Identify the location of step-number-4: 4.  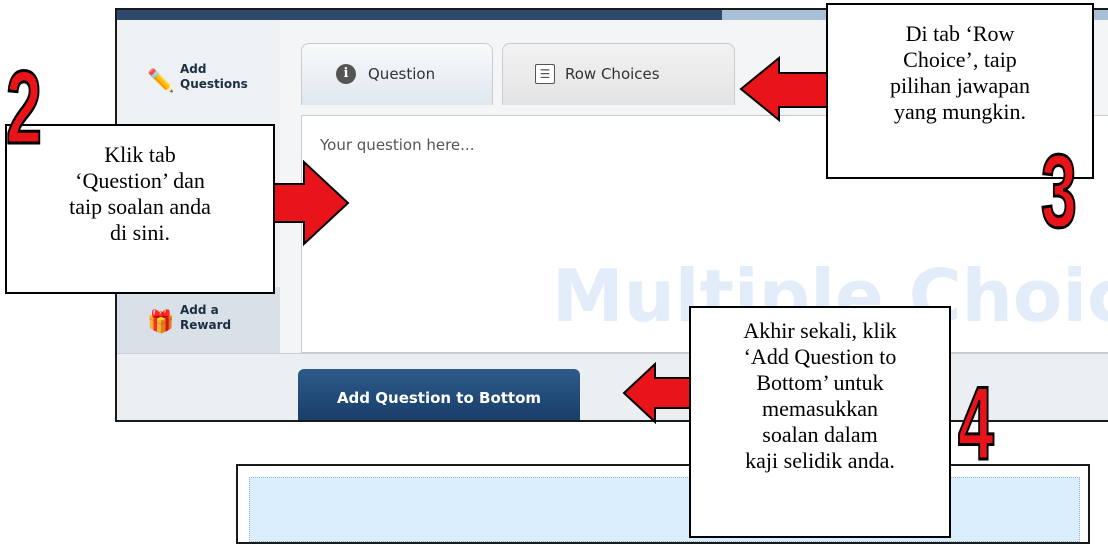
(976, 424).